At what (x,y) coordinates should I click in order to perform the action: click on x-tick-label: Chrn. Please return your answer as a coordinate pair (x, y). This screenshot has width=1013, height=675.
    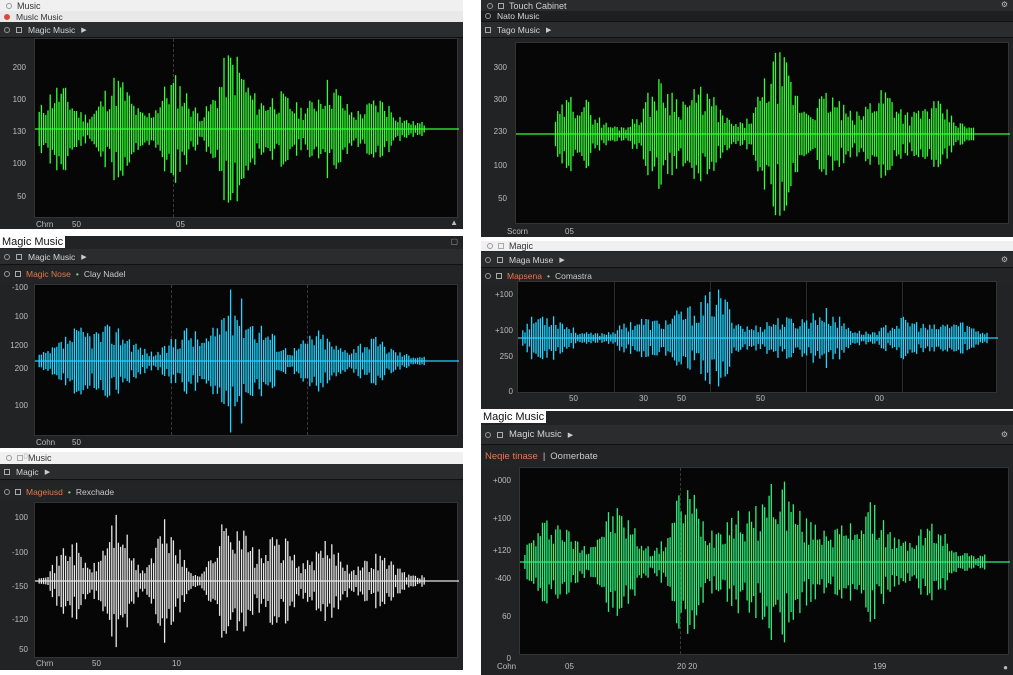
    Looking at the image, I should click on (45, 663).